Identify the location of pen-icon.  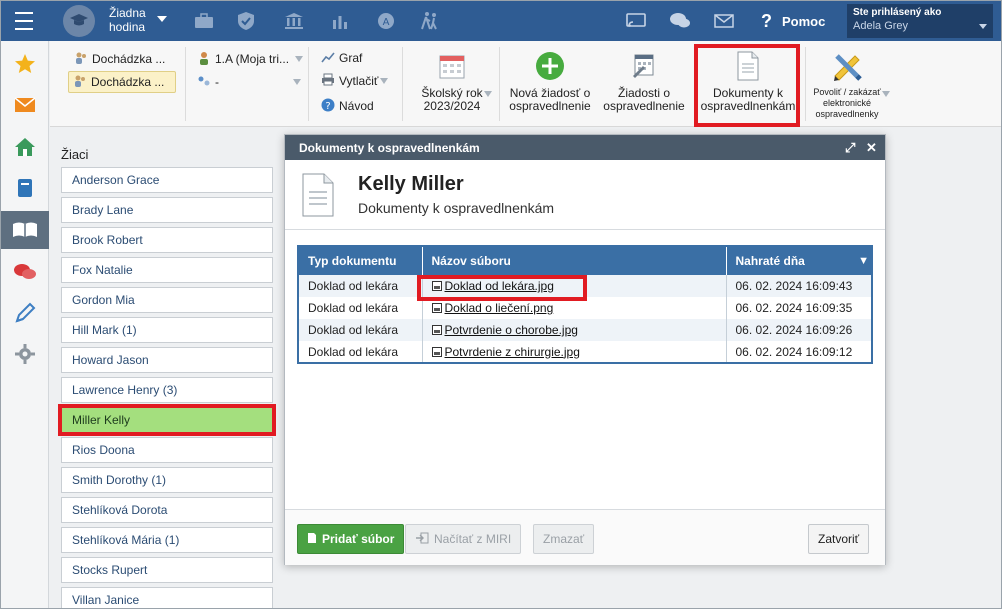
(25, 313).